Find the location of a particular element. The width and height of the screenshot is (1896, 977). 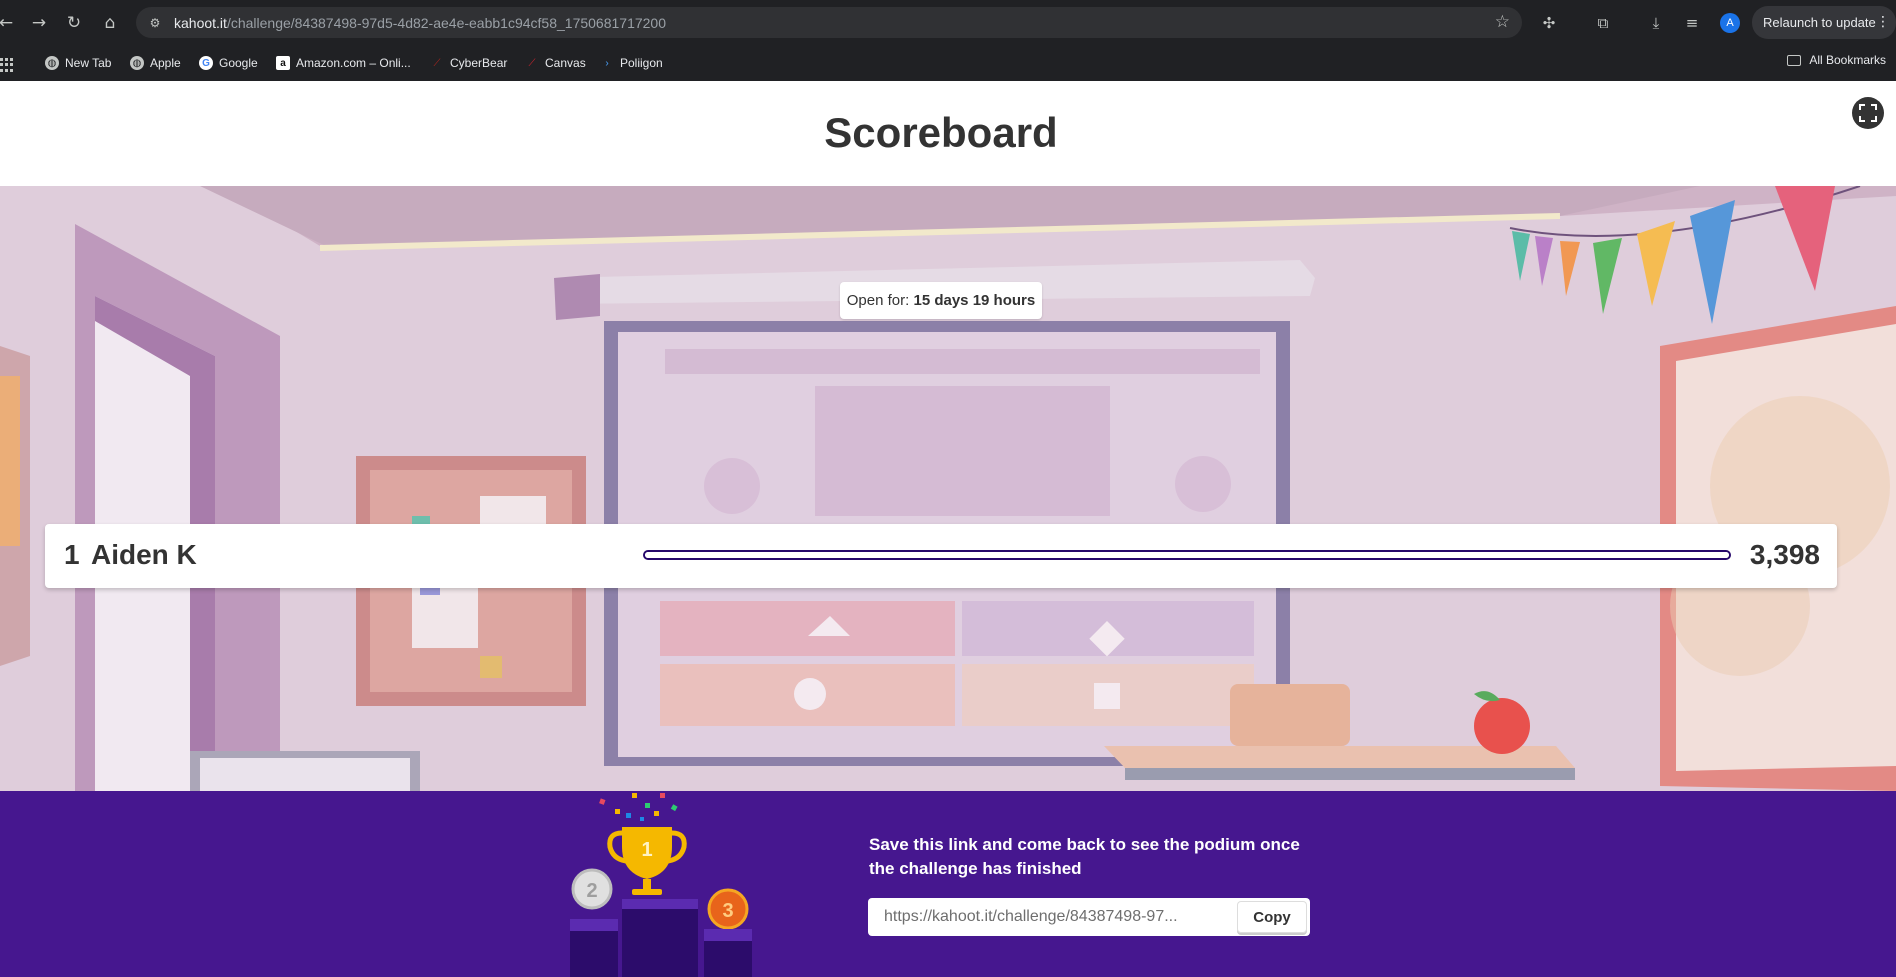

score-bar is located at coordinates (1187, 555).